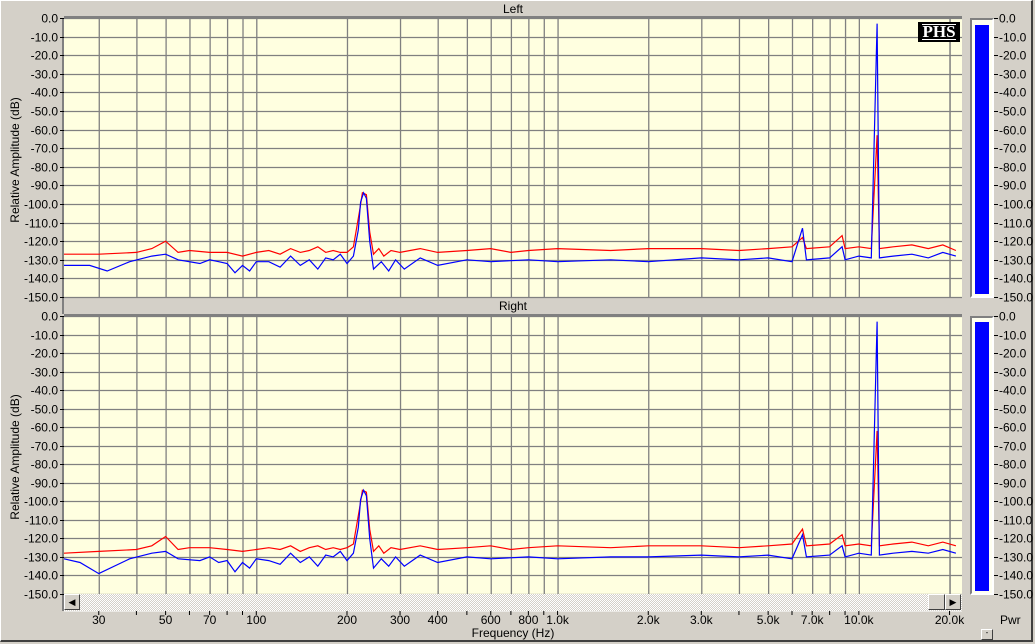 The width and height of the screenshot is (1035, 644). I want to click on x-tick-label: 7.0k, so click(812, 620).